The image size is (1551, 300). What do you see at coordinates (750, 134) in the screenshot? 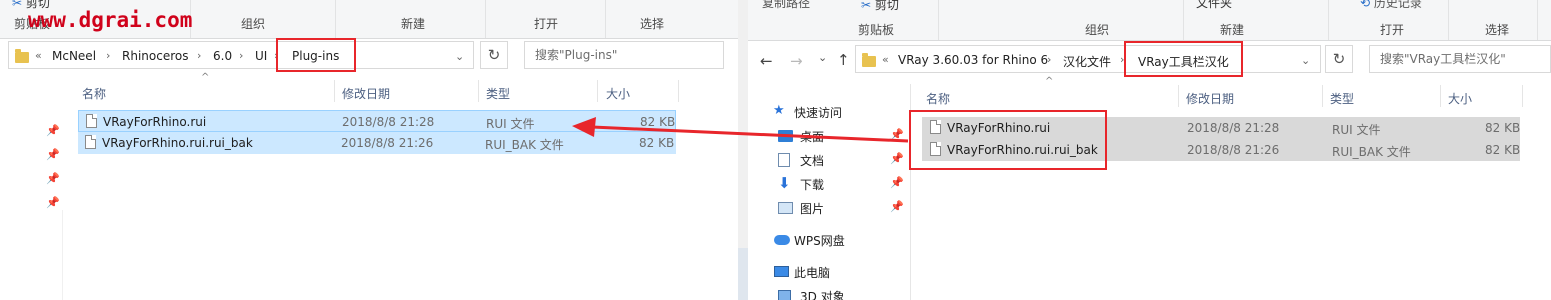
I see `arrow-line` at bounding box center [750, 134].